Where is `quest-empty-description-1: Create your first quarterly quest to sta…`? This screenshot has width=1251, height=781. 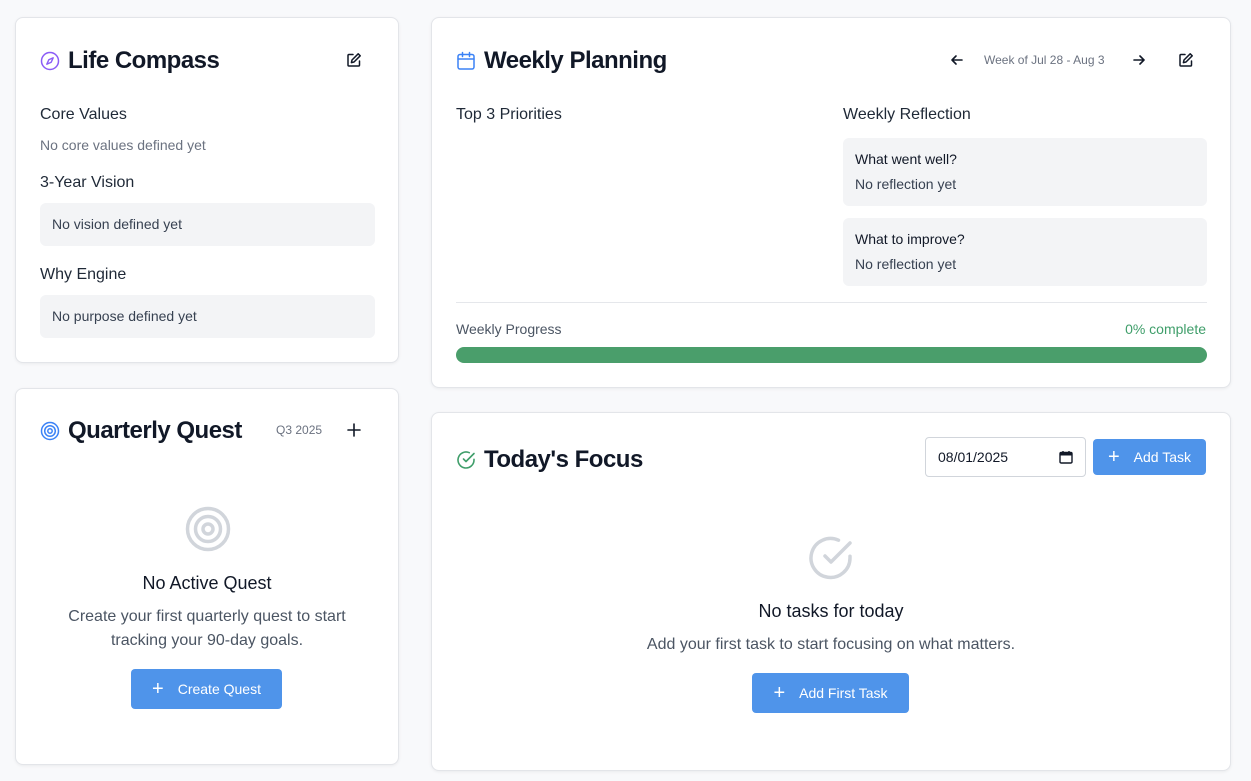
quest-empty-description-1: Create your first quarterly quest to sta… is located at coordinates (207, 616).